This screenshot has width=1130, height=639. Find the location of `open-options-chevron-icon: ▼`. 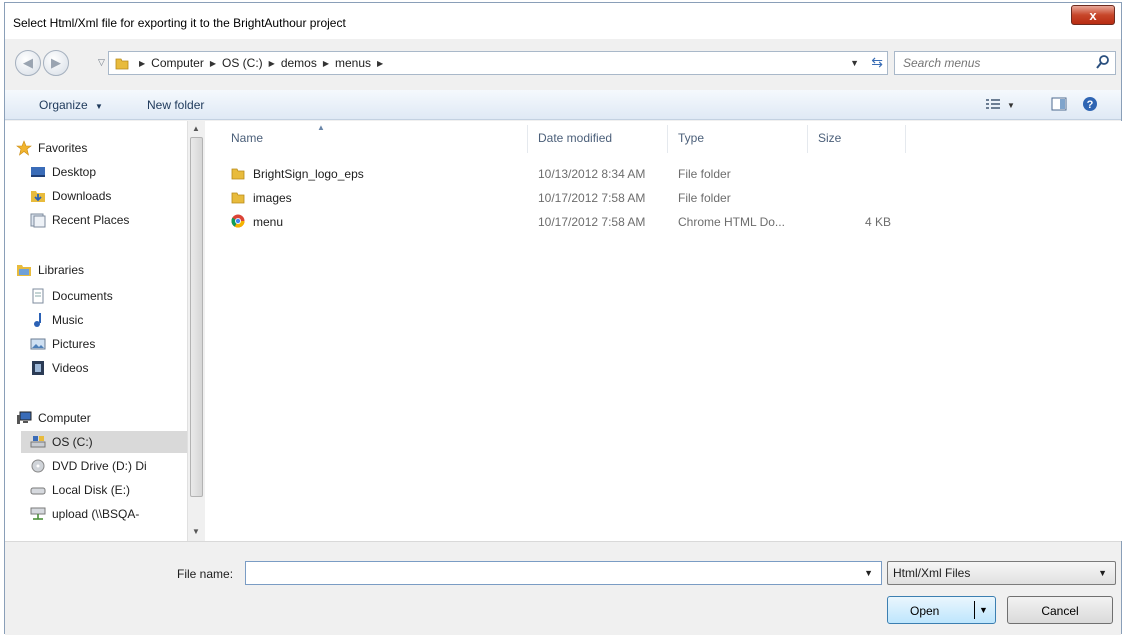

open-options-chevron-icon: ▼ is located at coordinates (983, 610).